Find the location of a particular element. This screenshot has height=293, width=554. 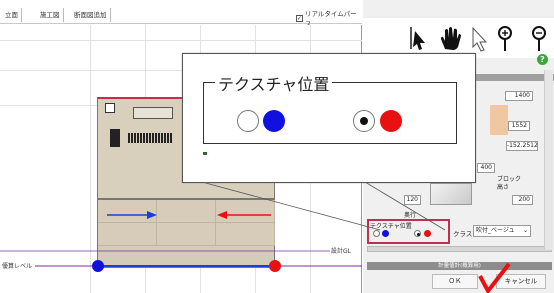

level-label: 優算レベル is located at coordinates (17, 266).